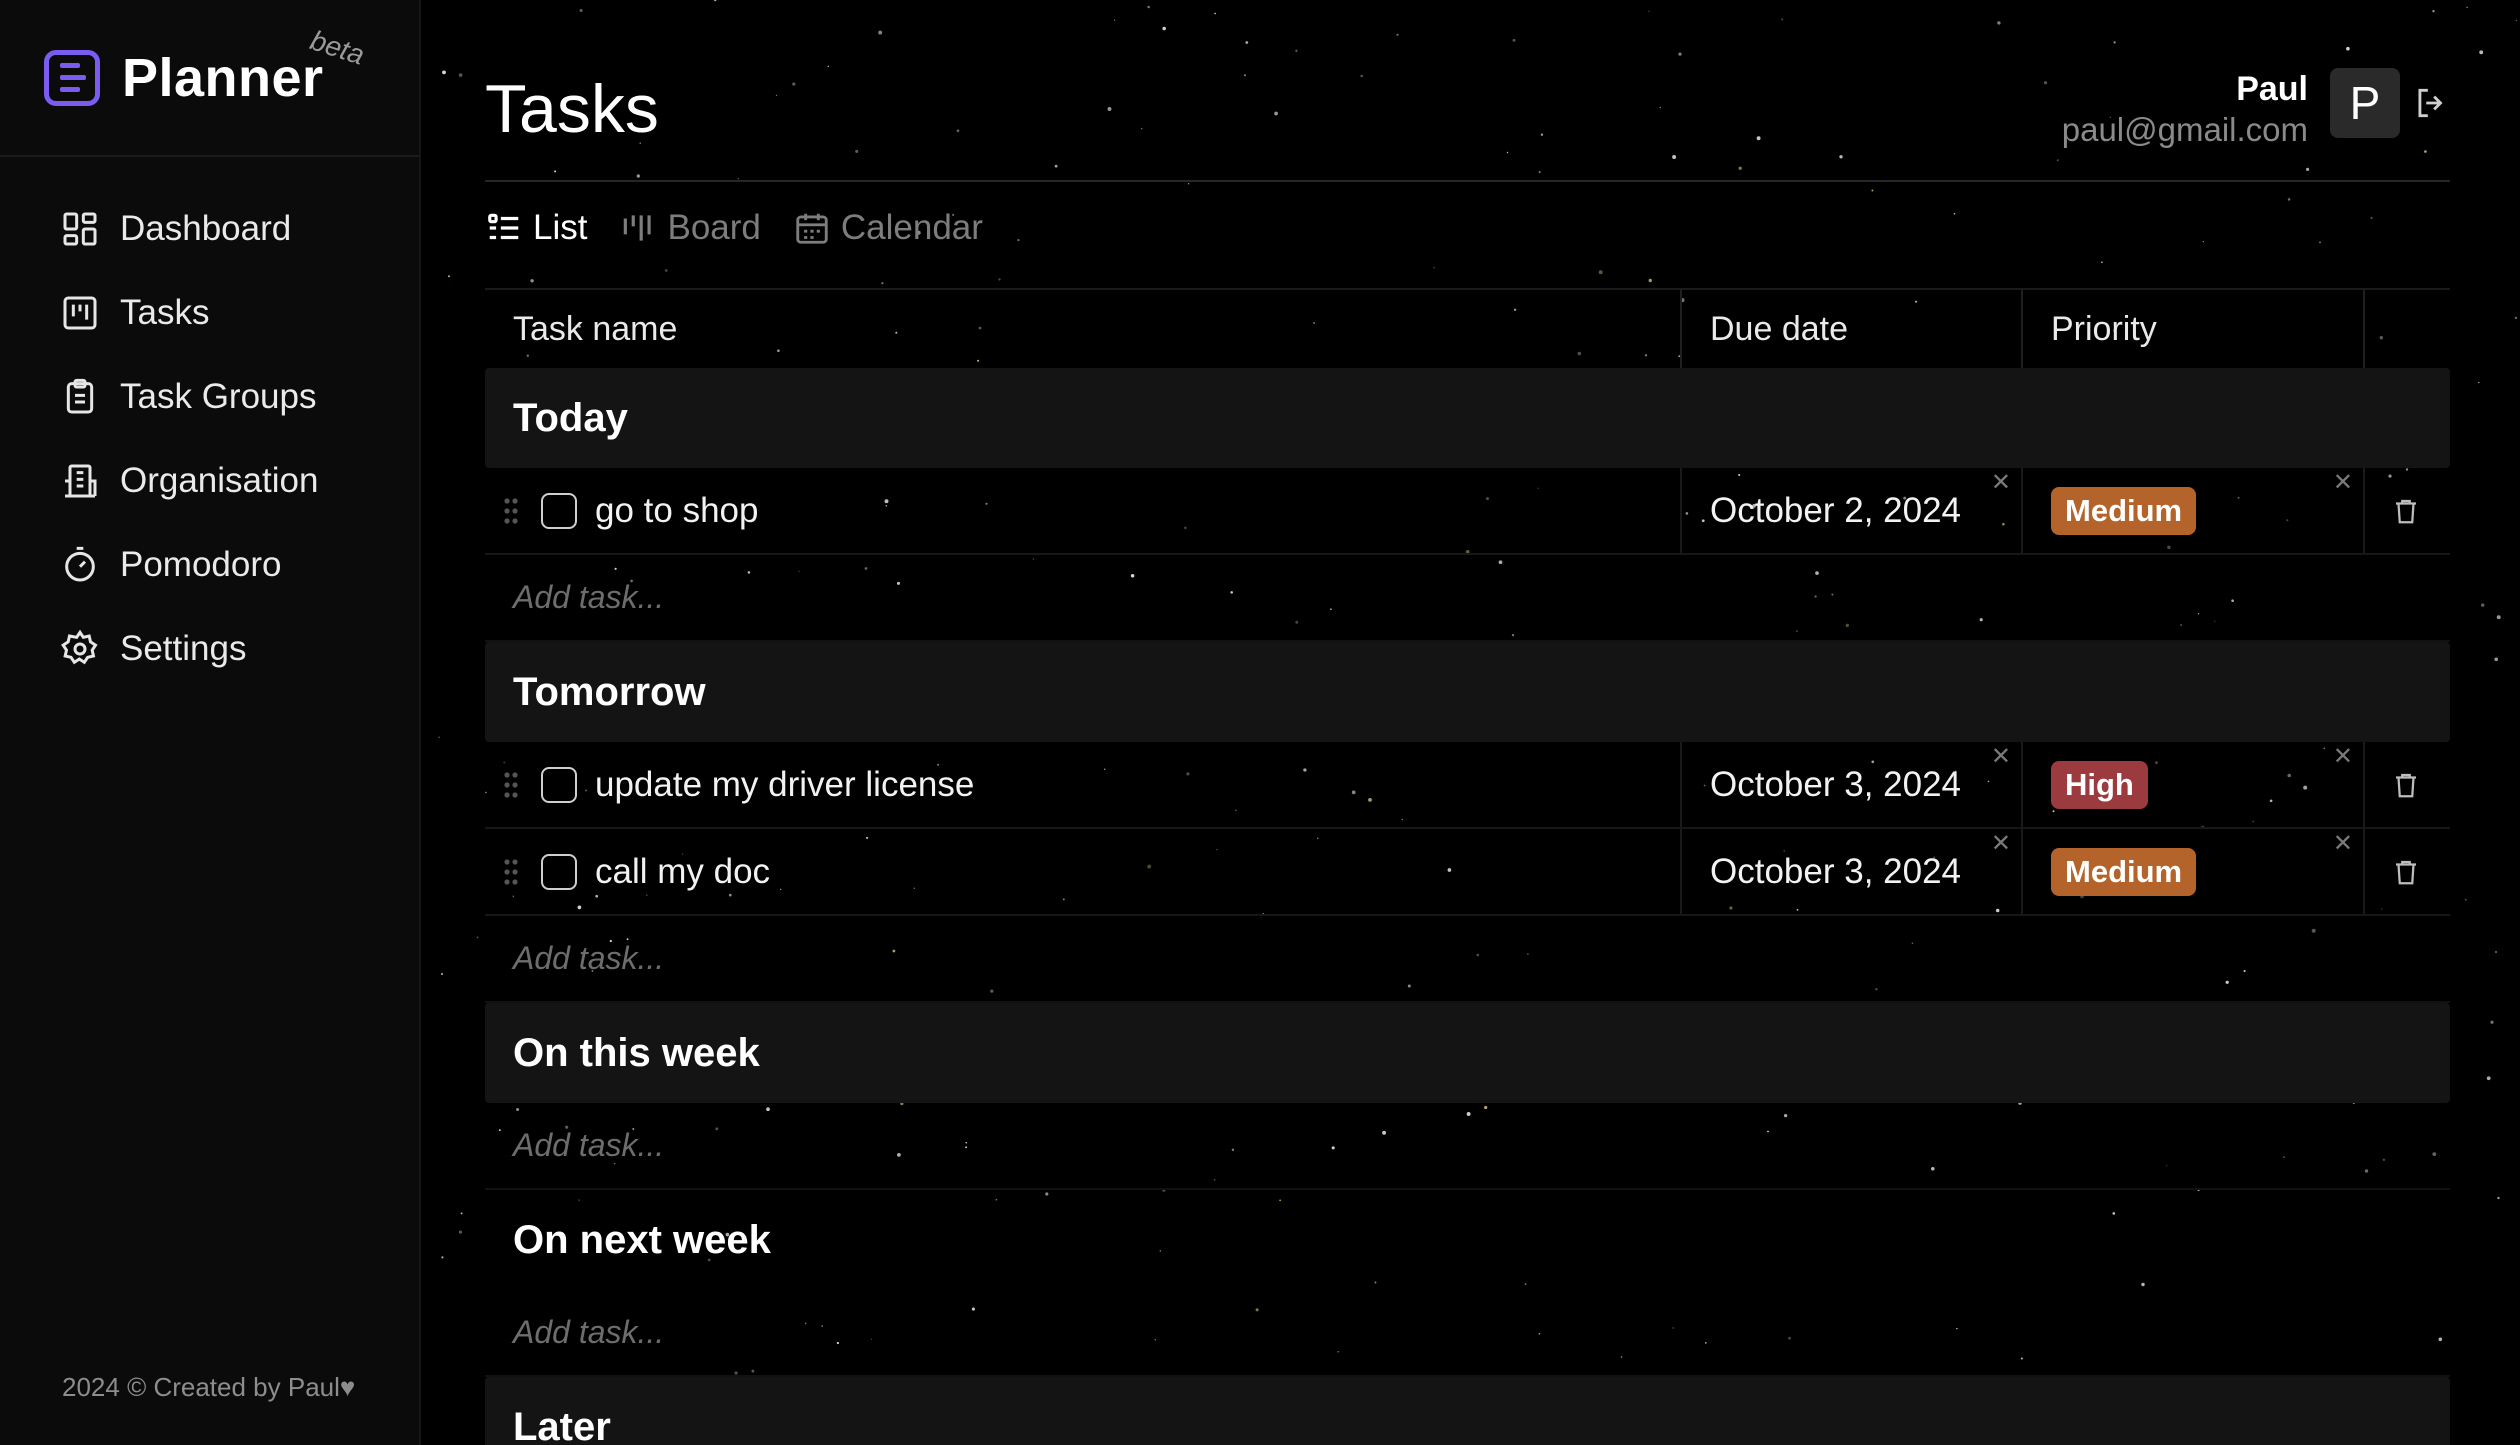  What do you see at coordinates (209, 649) in the screenshot?
I see `sidebar-item-settings: Settings` at bounding box center [209, 649].